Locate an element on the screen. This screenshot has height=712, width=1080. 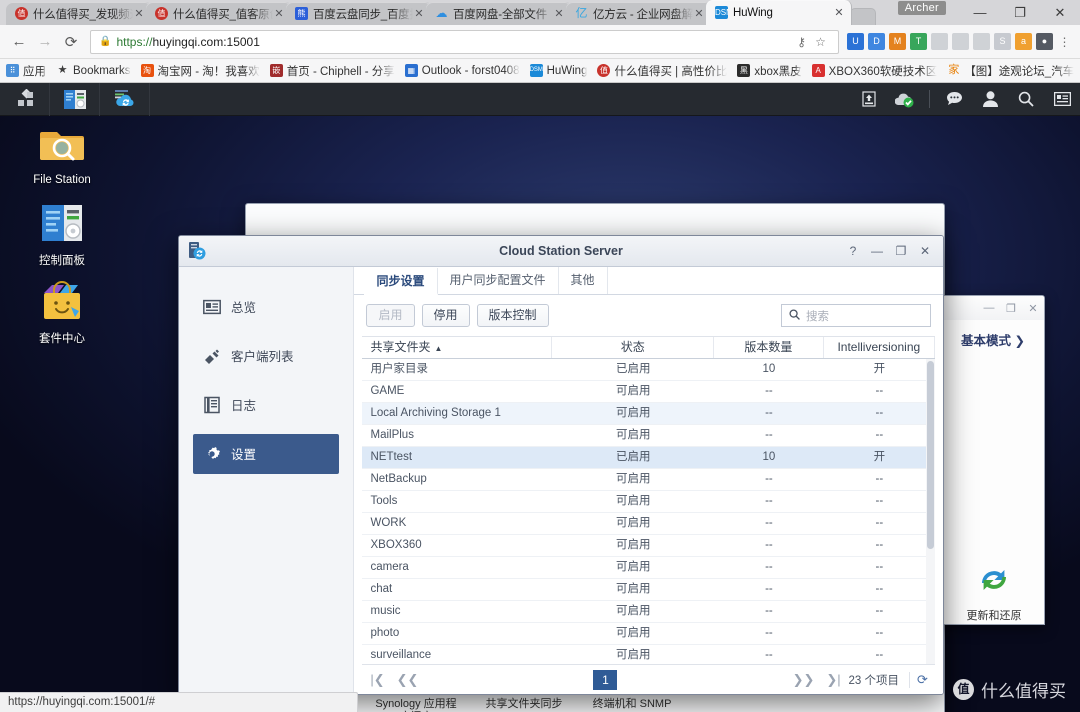
enable-button: 启用 is located at coordinates (390, 316).